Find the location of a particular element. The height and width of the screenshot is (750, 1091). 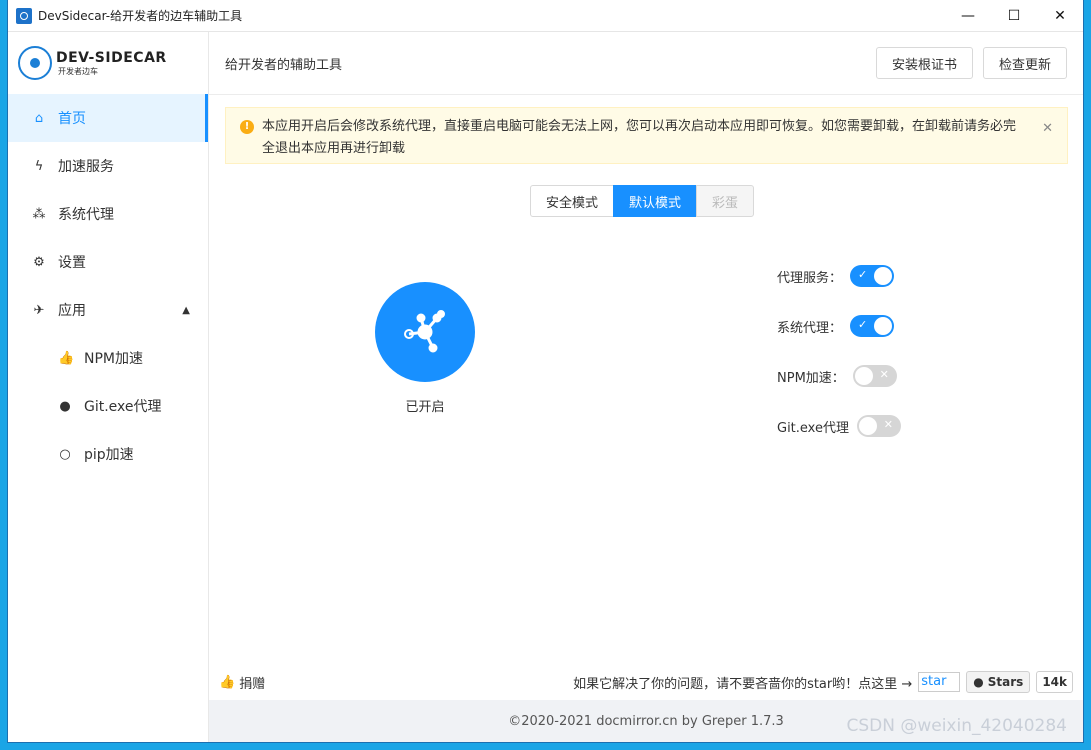

sidebar-item-label: 设置 is located at coordinates (72, 263).